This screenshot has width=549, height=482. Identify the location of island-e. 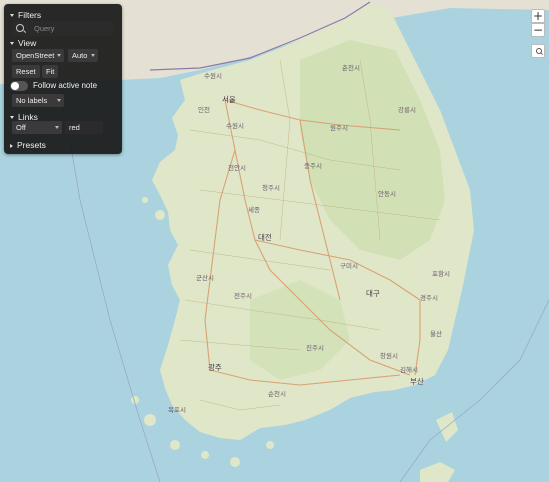
(270, 445).